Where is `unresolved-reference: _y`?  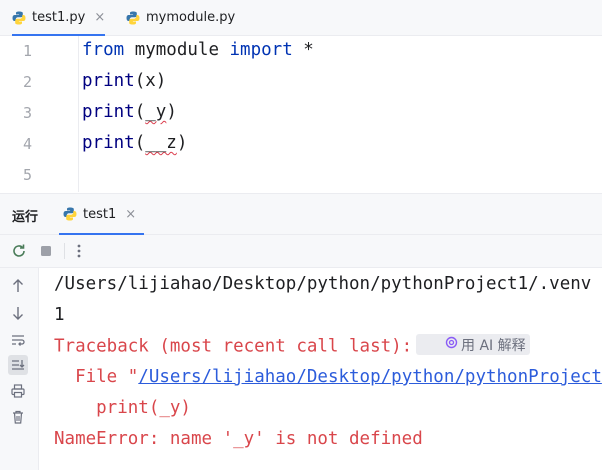 unresolved-reference: _y is located at coordinates (156, 112).